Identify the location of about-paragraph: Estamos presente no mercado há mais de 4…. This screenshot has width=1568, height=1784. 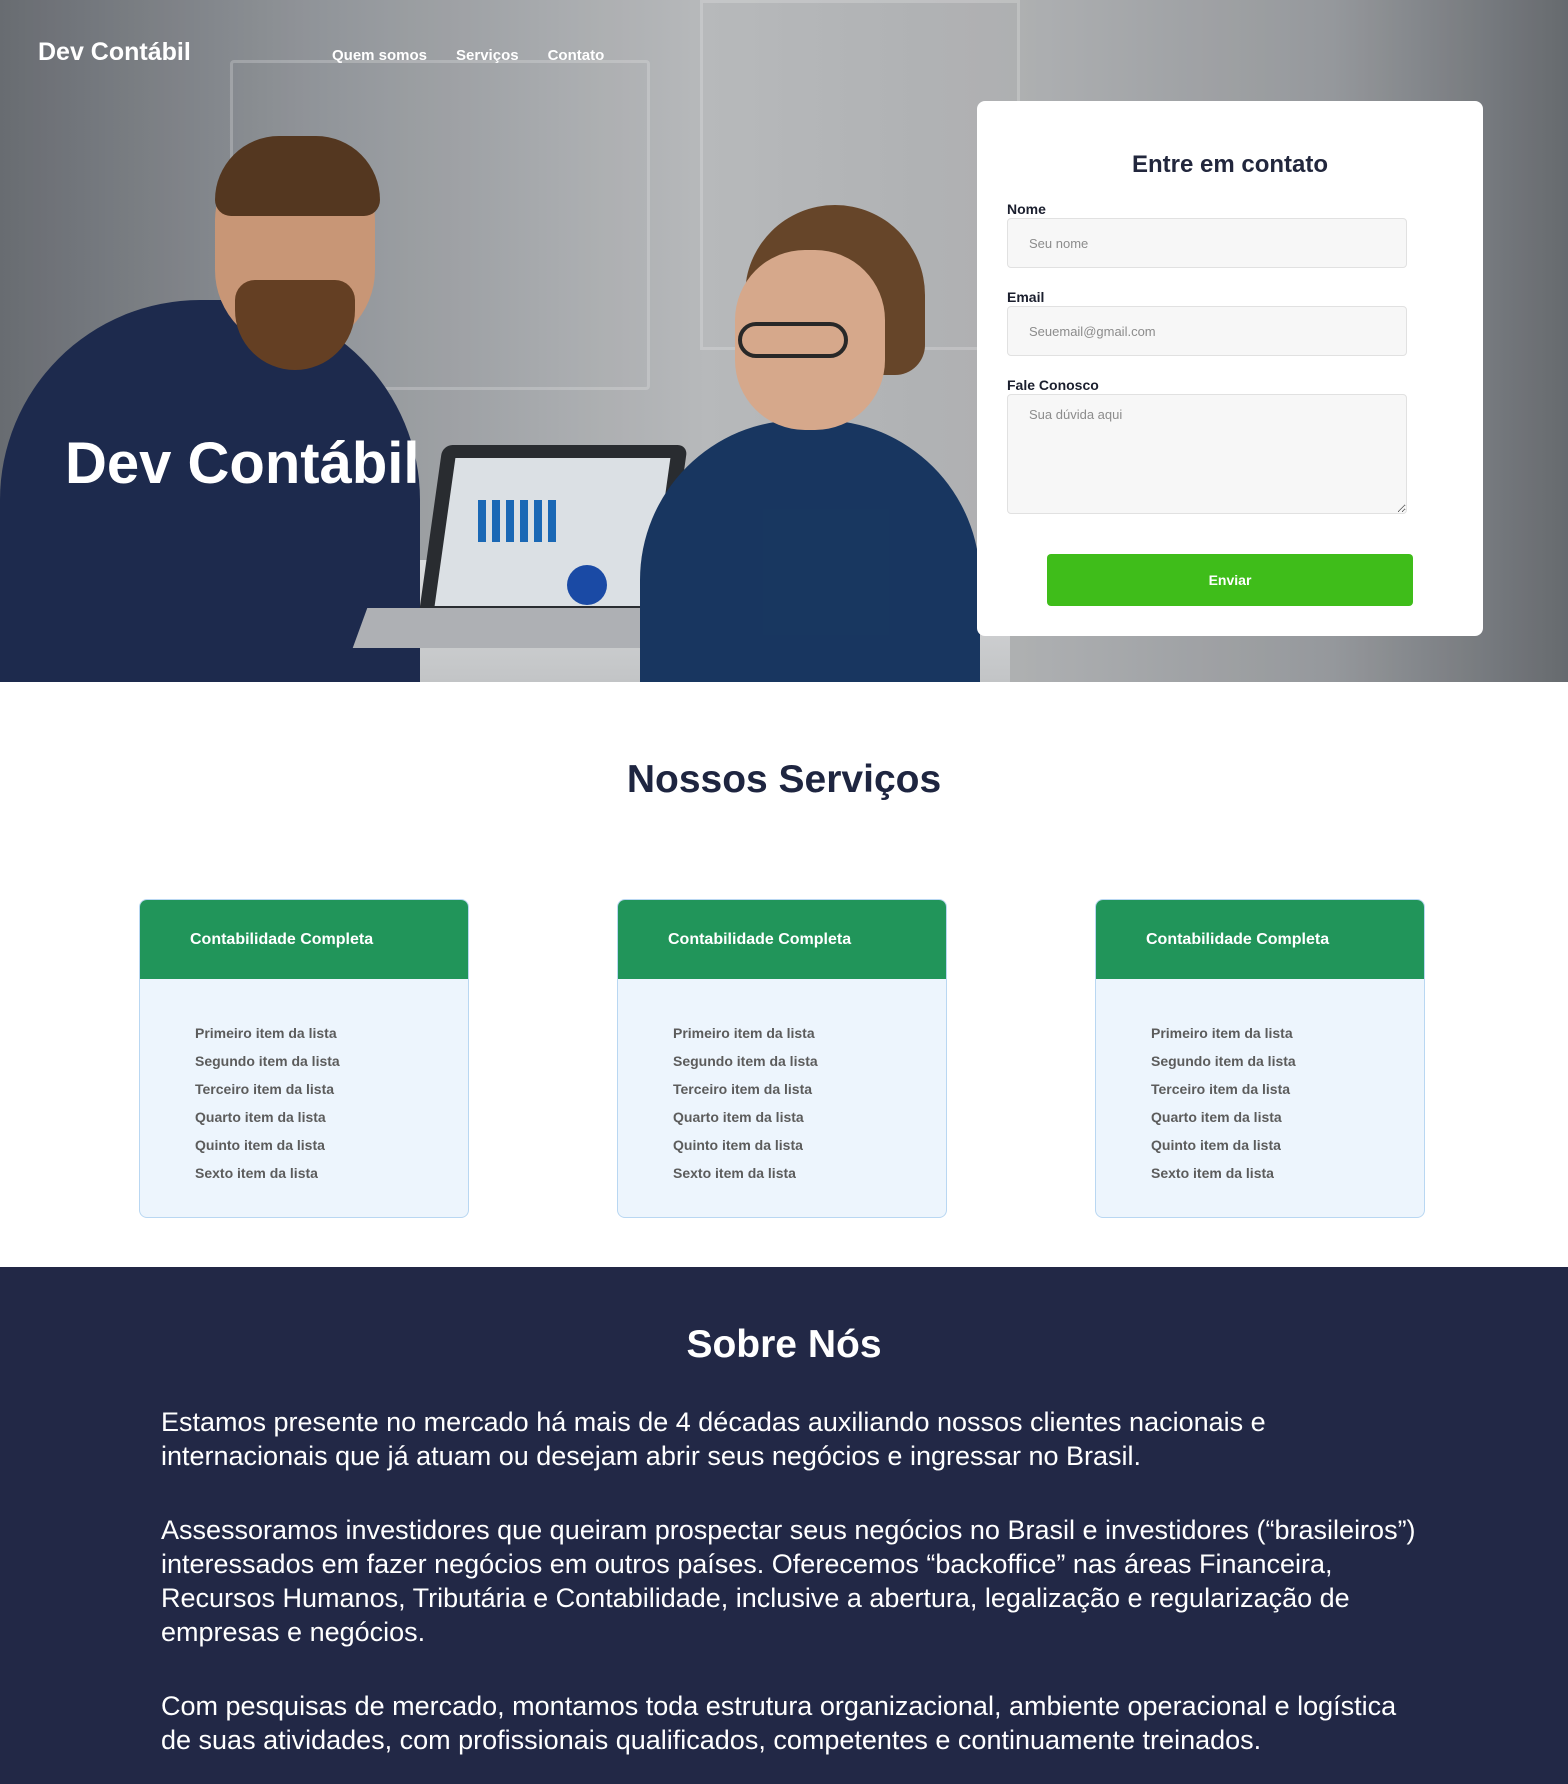
(713, 1439).